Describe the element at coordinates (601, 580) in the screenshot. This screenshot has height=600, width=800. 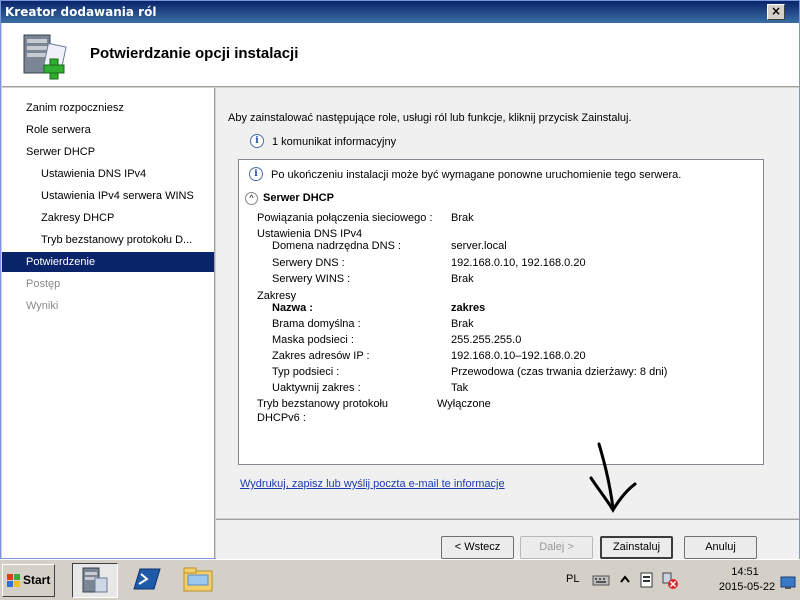
I see `keyboard-icon` at that location.